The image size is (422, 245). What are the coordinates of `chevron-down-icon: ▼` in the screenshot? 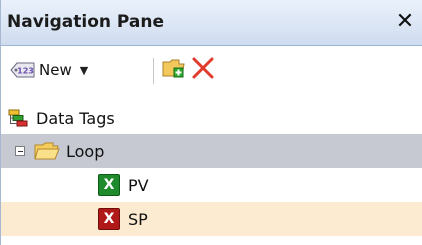 It's located at (84, 70).